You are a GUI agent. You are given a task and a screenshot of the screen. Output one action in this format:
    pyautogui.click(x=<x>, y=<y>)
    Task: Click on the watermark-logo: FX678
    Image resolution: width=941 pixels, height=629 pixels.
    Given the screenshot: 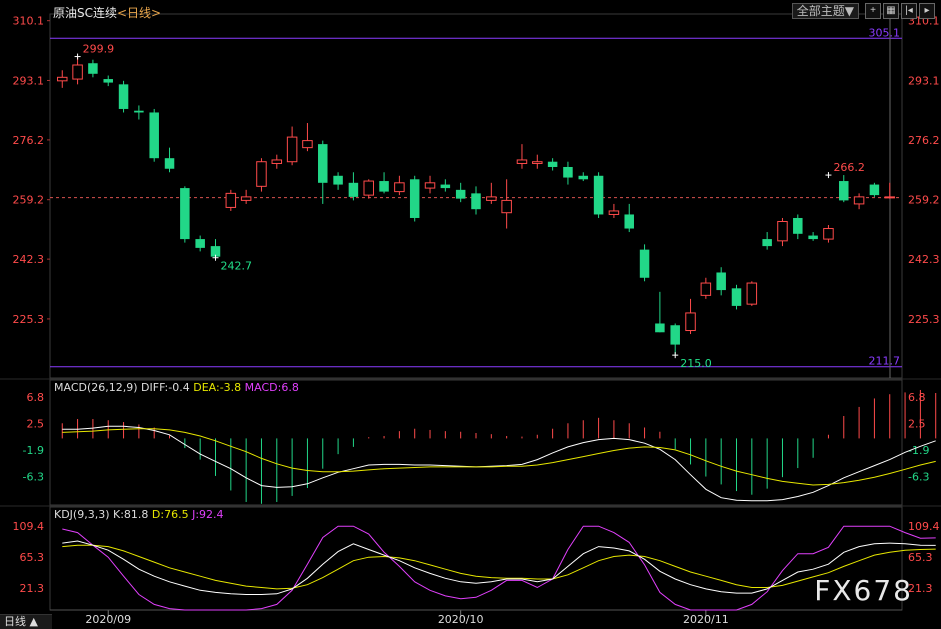 What is the action you would take?
    pyautogui.click(x=863, y=590)
    